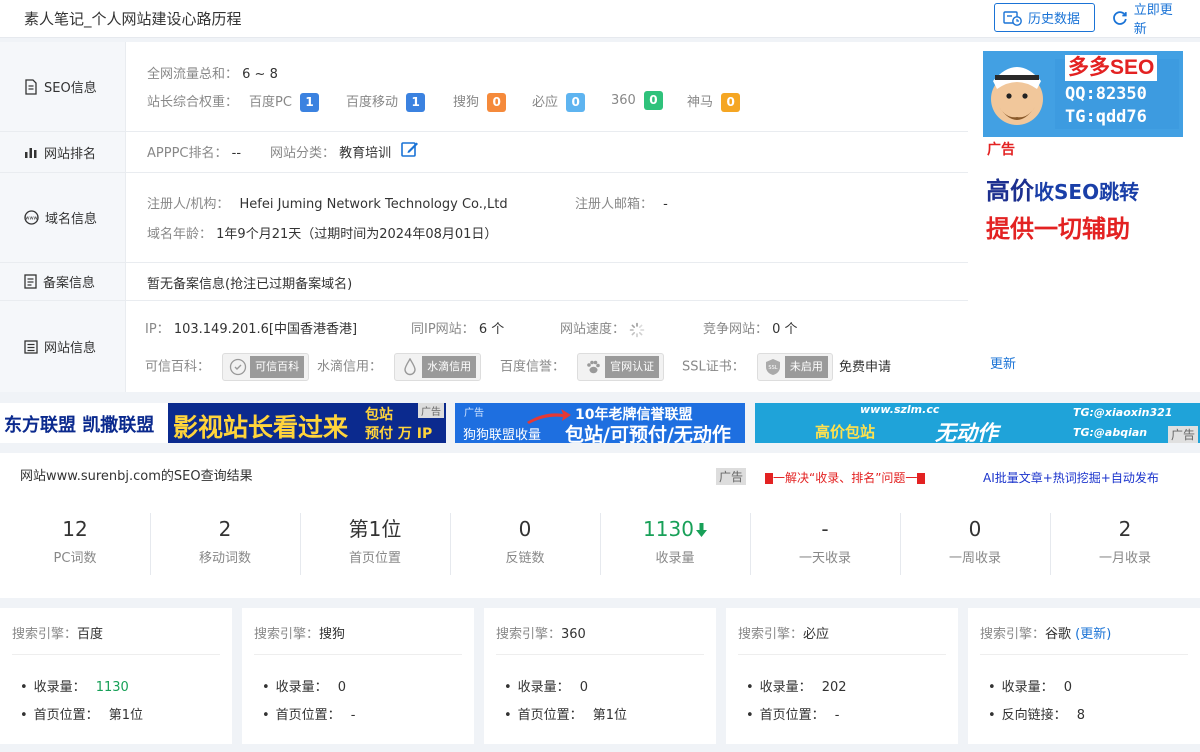 This screenshot has height=752, width=1200. Describe the element at coordinates (480, 101) in the screenshot. I see `weight-sogou: 搜狗 0` at that location.